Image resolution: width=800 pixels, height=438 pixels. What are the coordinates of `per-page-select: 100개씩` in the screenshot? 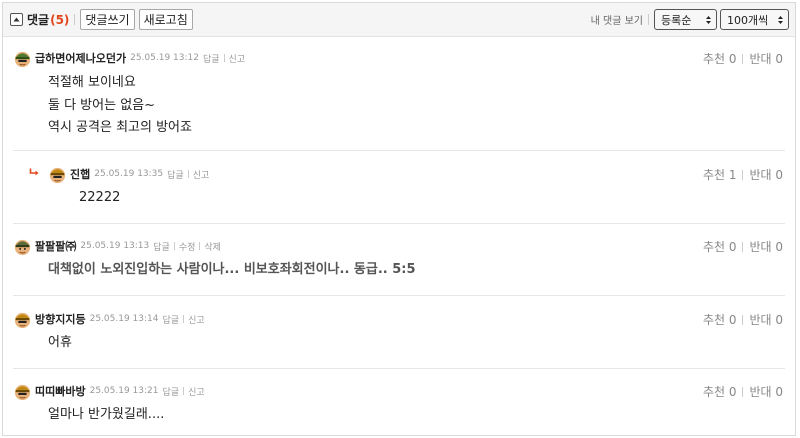 It's located at (754, 19).